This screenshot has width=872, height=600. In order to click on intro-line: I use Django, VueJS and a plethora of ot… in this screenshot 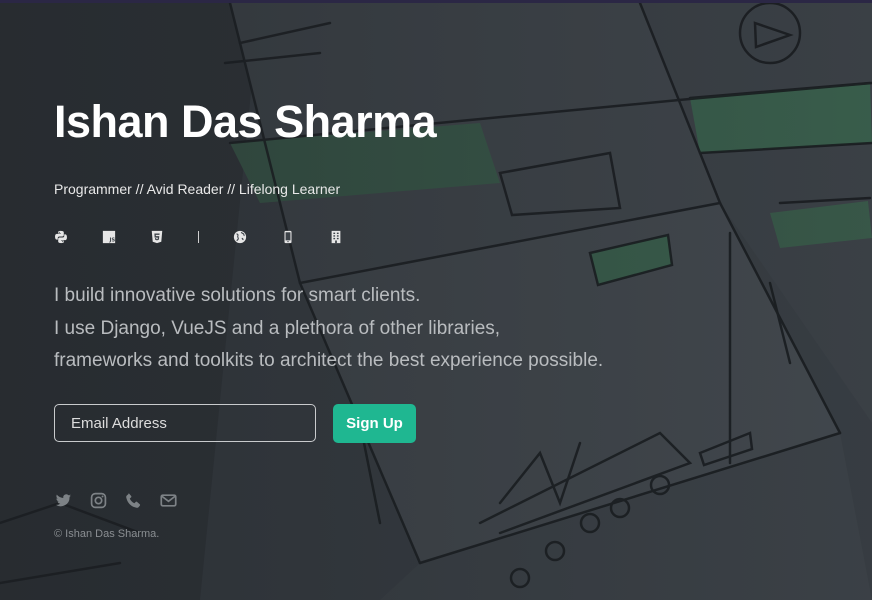, I will do `click(277, 328)`.